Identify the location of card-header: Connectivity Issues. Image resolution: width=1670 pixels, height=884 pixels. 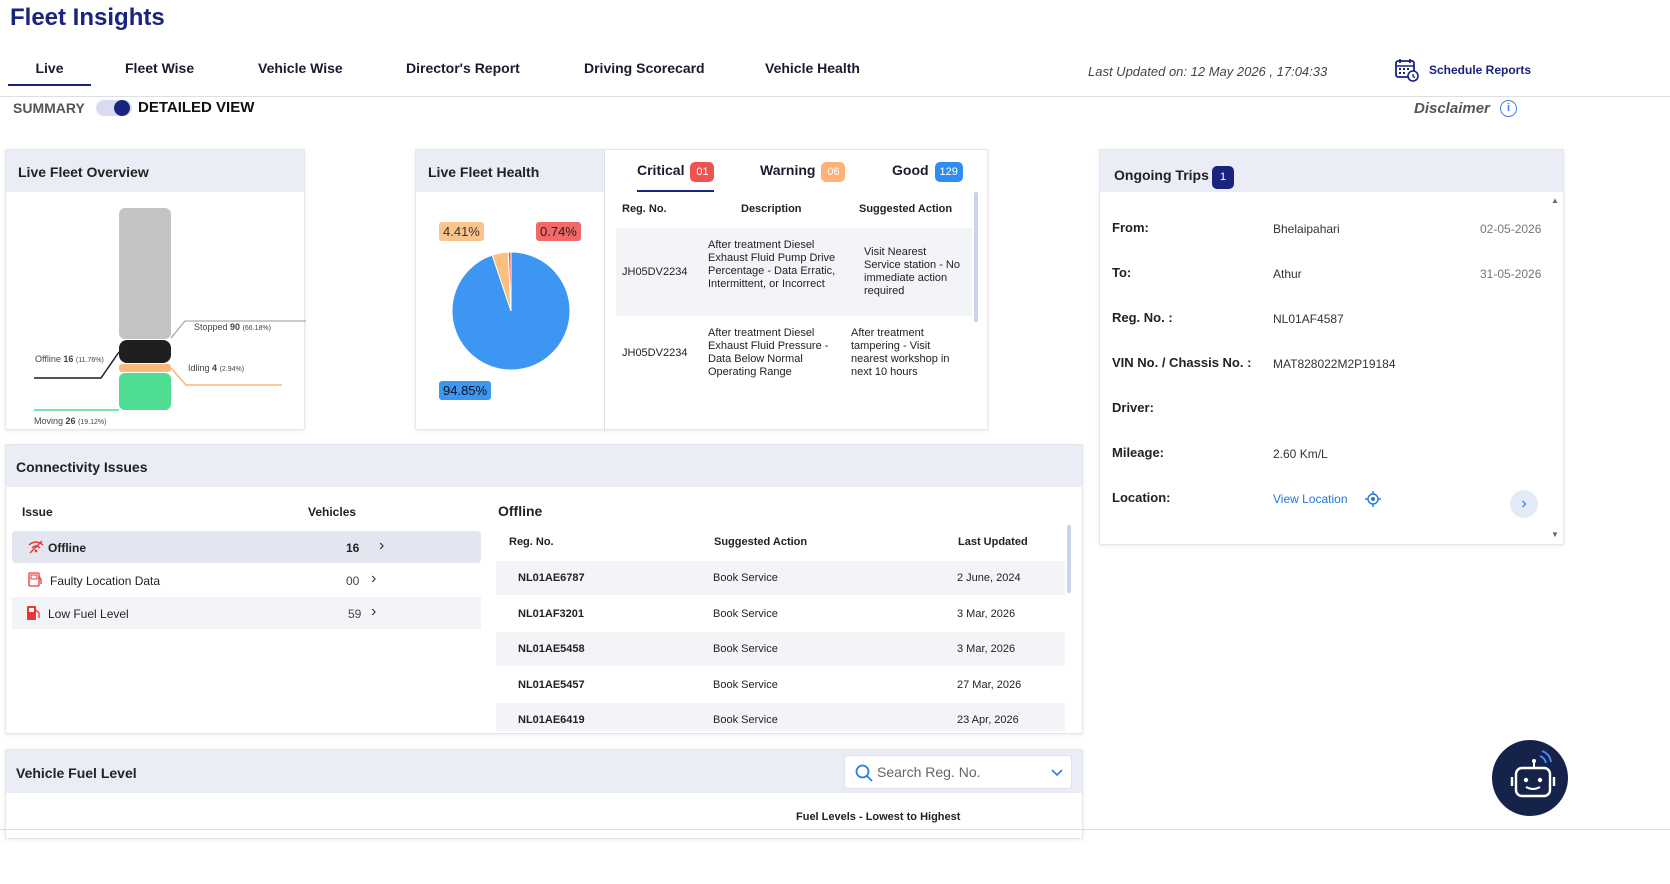
(544, 466).